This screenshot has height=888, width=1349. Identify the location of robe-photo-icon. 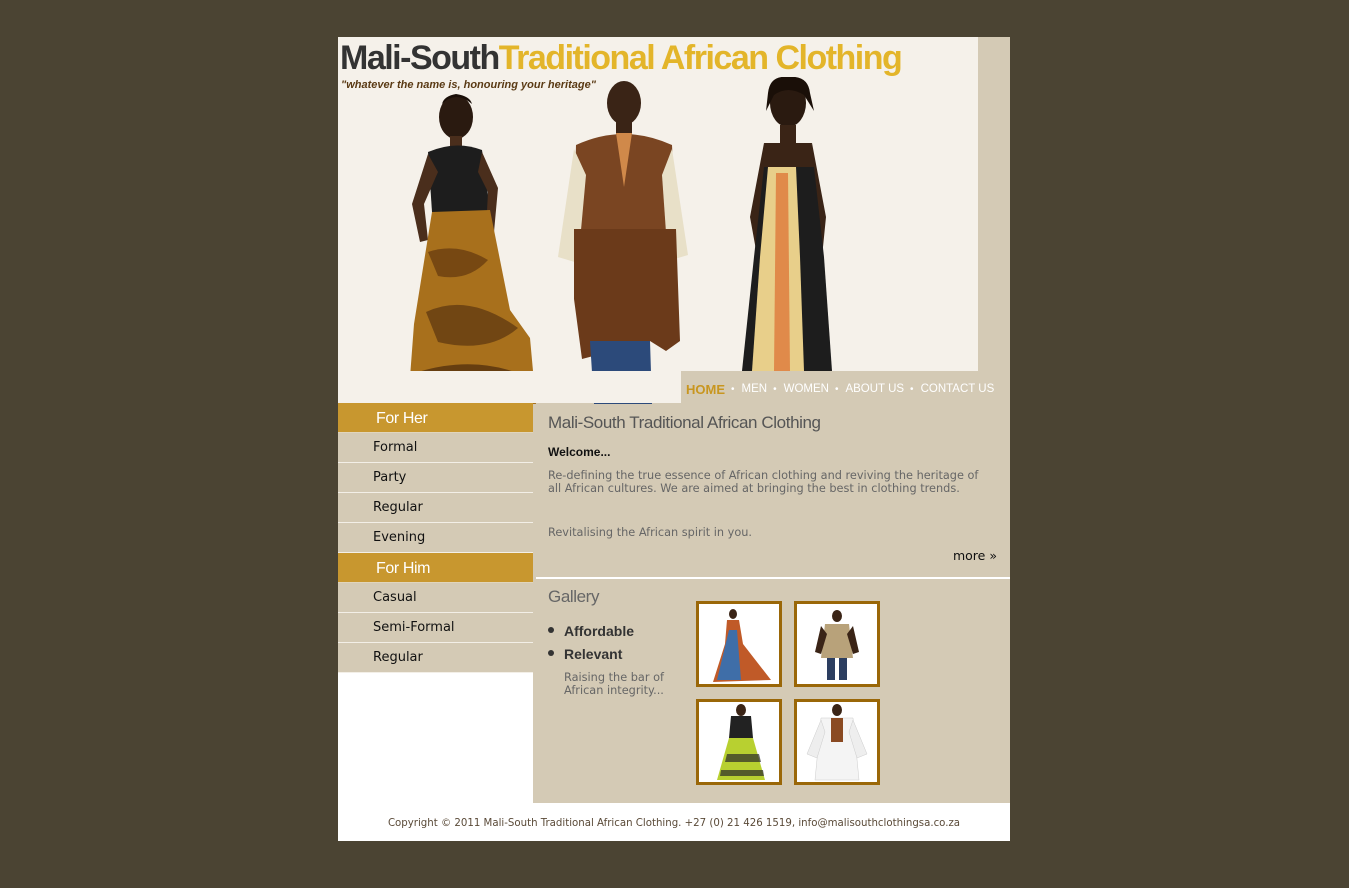
(837, 742).